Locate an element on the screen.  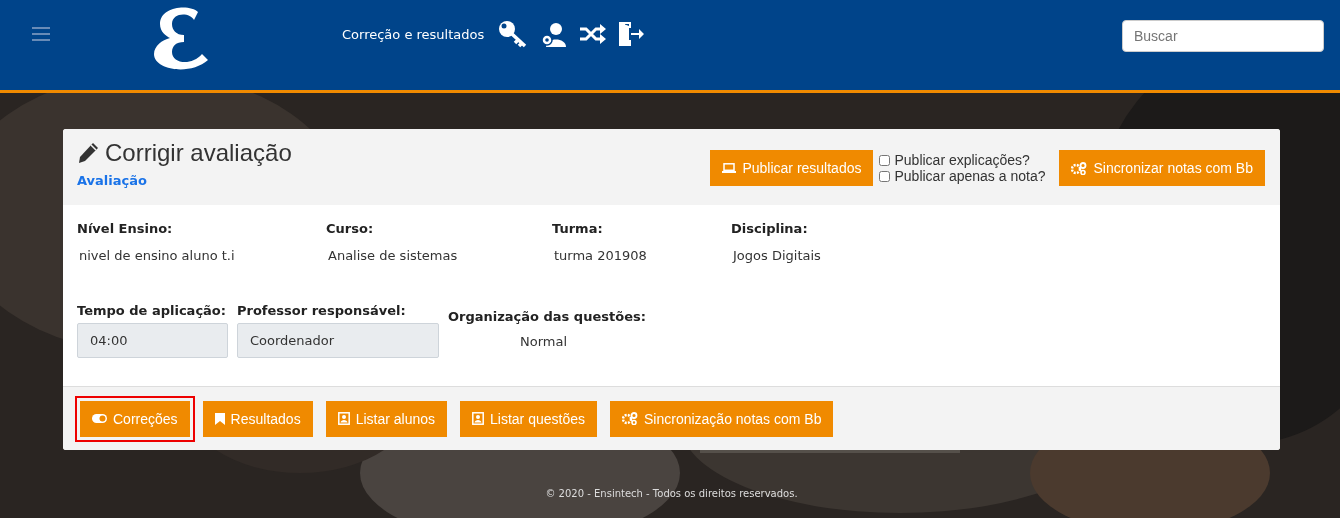
copyright-text: © 2020 - Ensintech - Todos os direitos reservados. is located at coordinates (671, 493).